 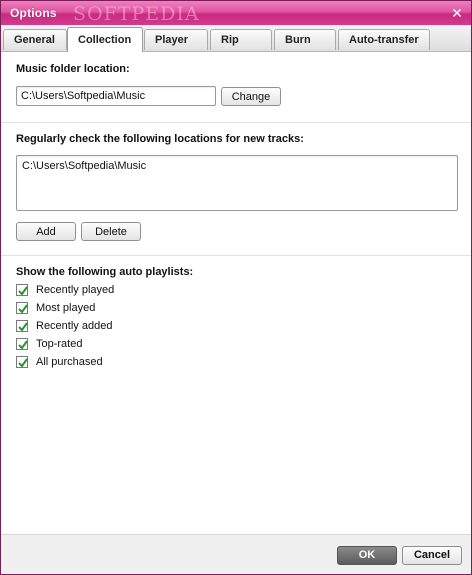 I want to click on auto-playlists-label: Show the following auto playlists:, so click(x=105, y=272).